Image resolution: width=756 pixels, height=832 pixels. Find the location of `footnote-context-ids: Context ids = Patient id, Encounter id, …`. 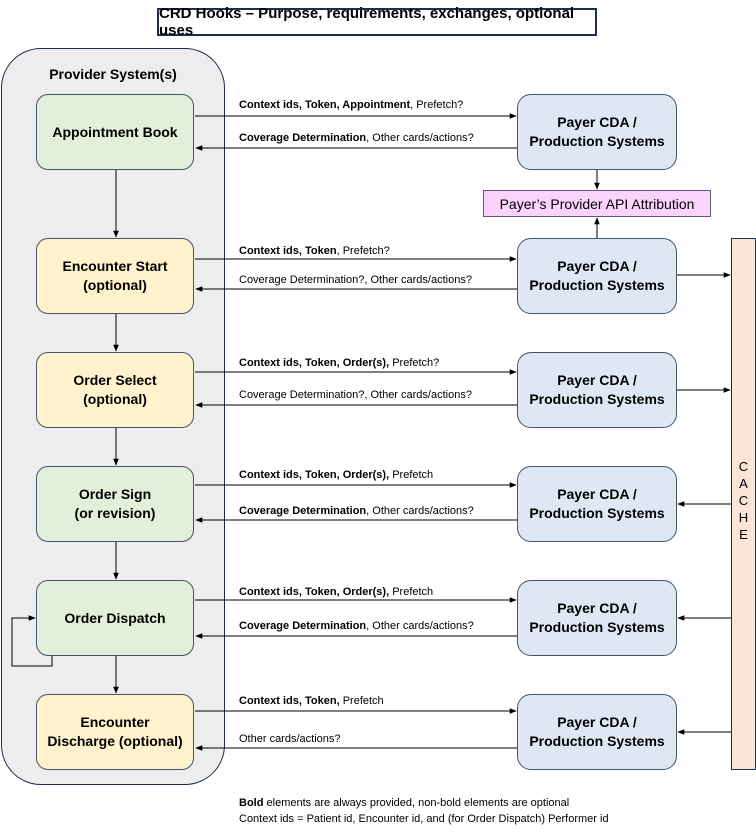

footnote-context-ids: Context ids = Patient id, Encounter id, … is located at coordinates (424, 818).